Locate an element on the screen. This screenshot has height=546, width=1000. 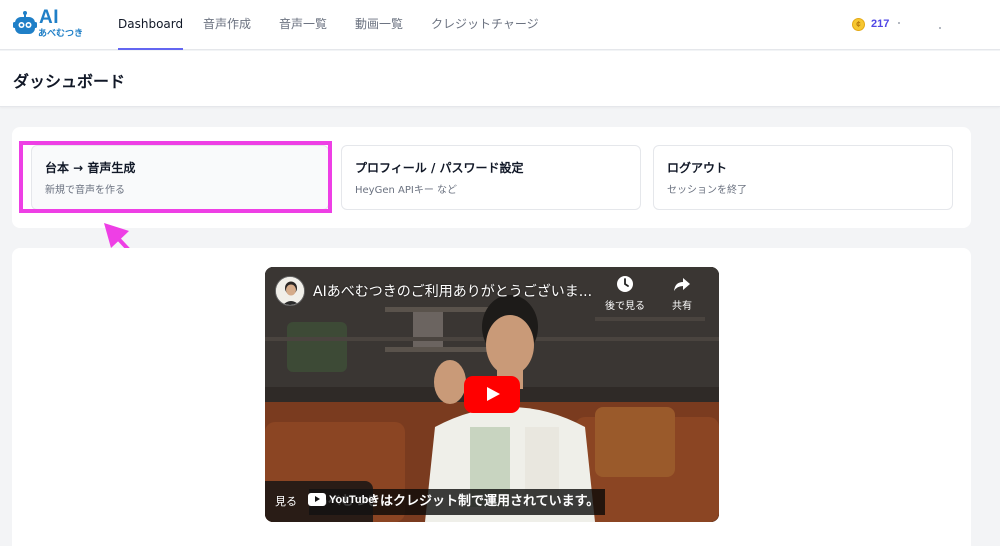
logo: AI あべむつき is located at coordinates (49, 24).